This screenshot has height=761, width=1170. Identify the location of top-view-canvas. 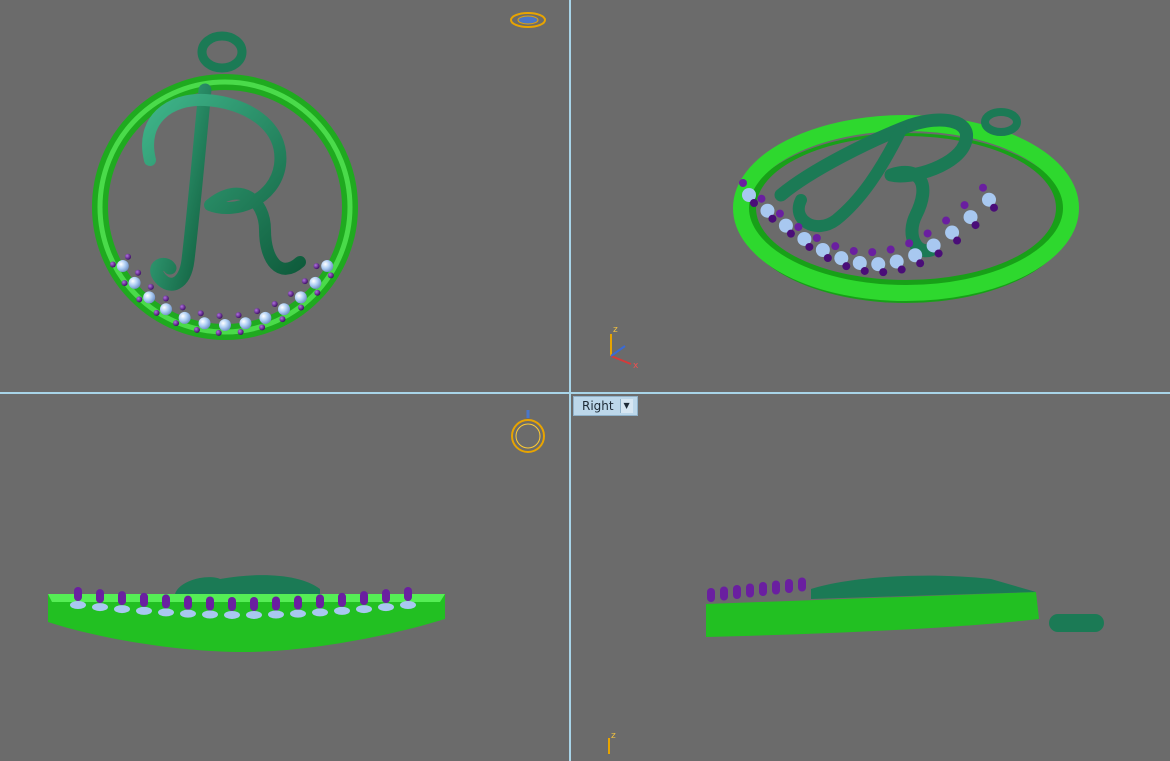
(296, 531).